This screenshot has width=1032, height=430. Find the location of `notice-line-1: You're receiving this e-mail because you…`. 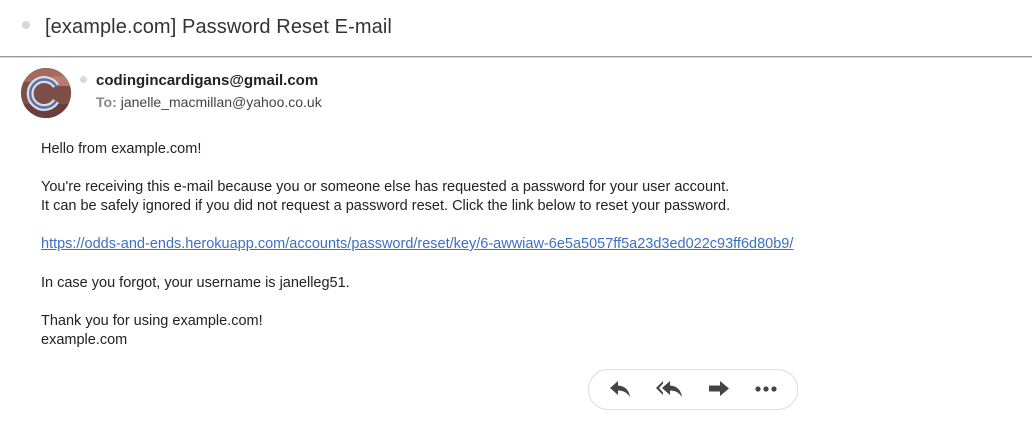

notice-line-1: You're receiving this e-mail because you… is located at coordinates (385, 187).